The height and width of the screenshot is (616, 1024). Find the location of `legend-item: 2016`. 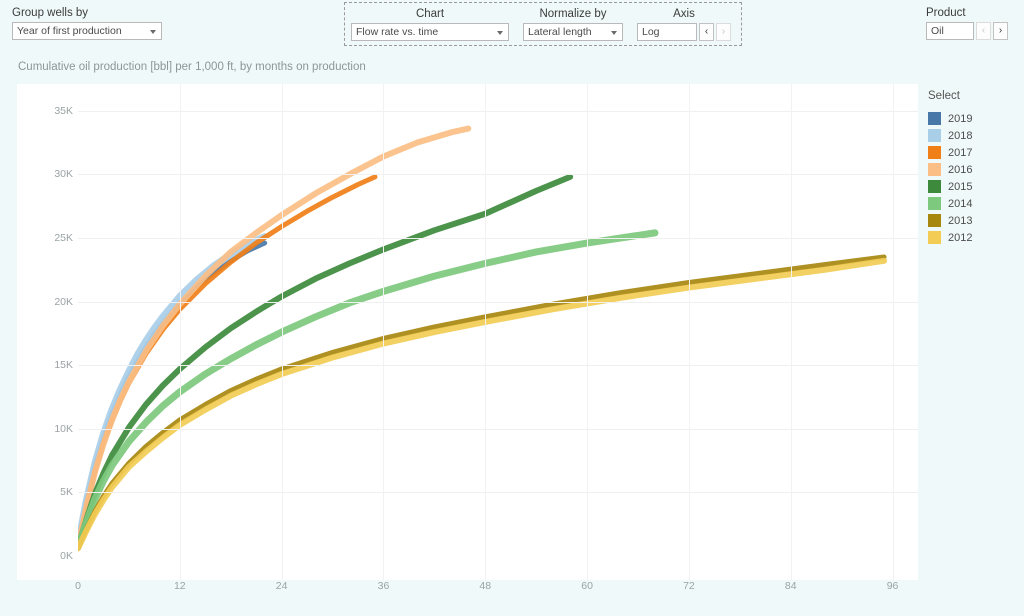

legend-item: 2016 is located at coordinates (973, 169).